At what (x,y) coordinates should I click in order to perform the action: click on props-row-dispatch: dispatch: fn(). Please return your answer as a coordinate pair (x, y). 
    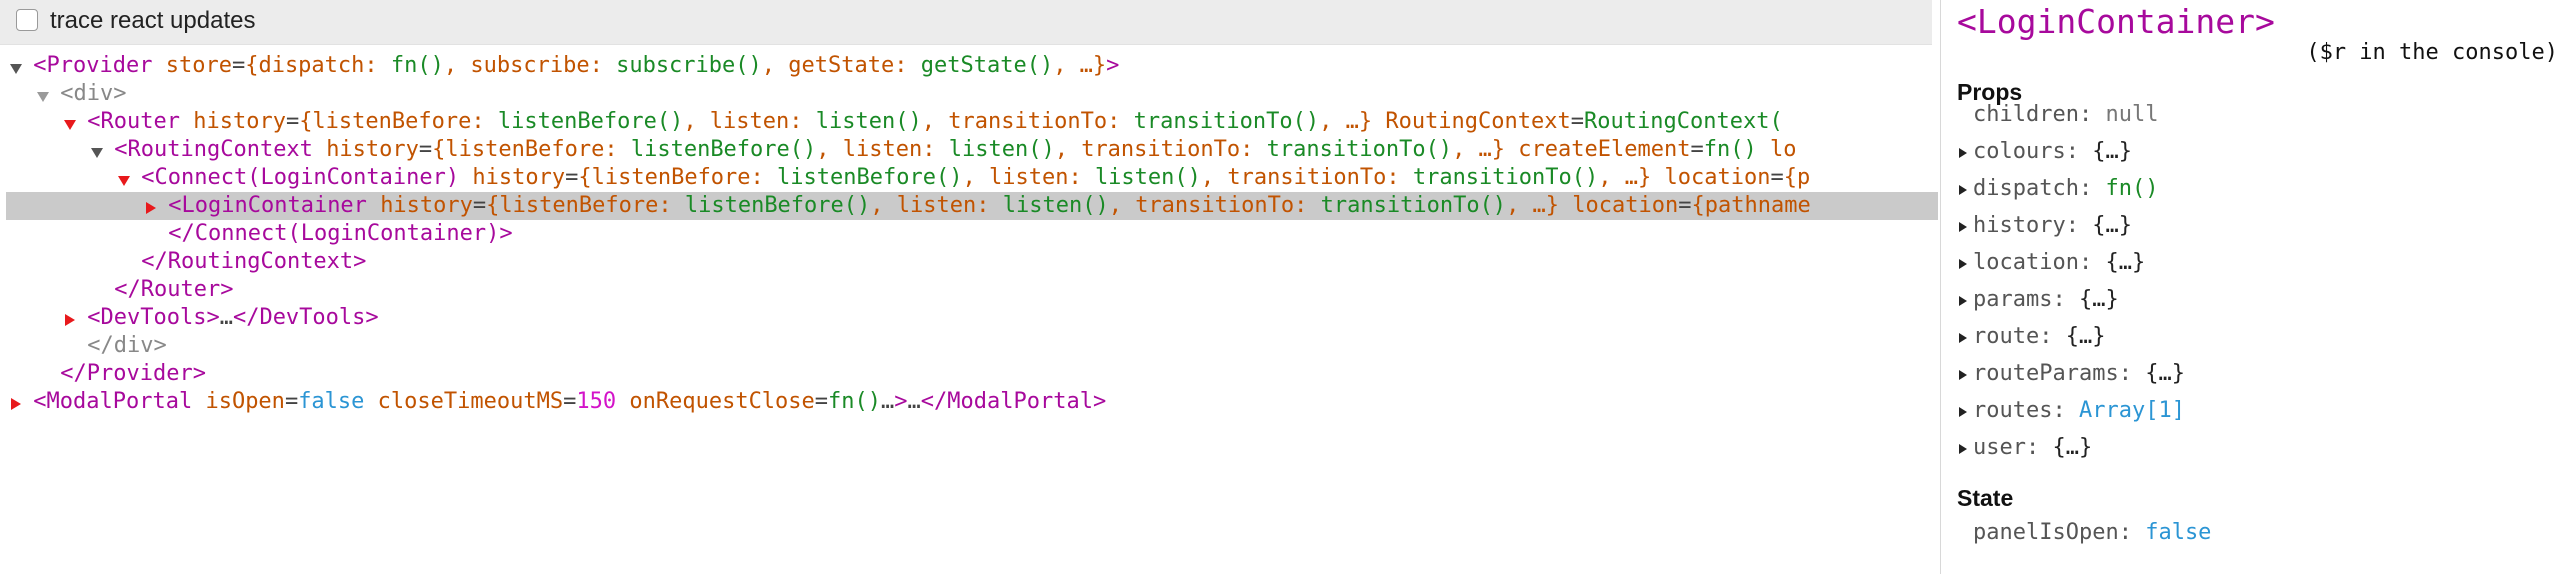
    Looking at the image, I should click on (2058, 189).